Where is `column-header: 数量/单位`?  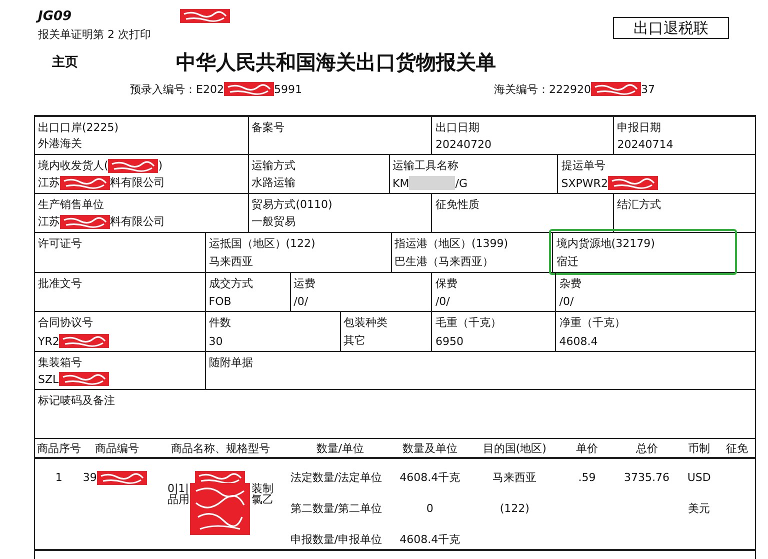
column-header: 数量/单位 is located at coordinates (340, 448).